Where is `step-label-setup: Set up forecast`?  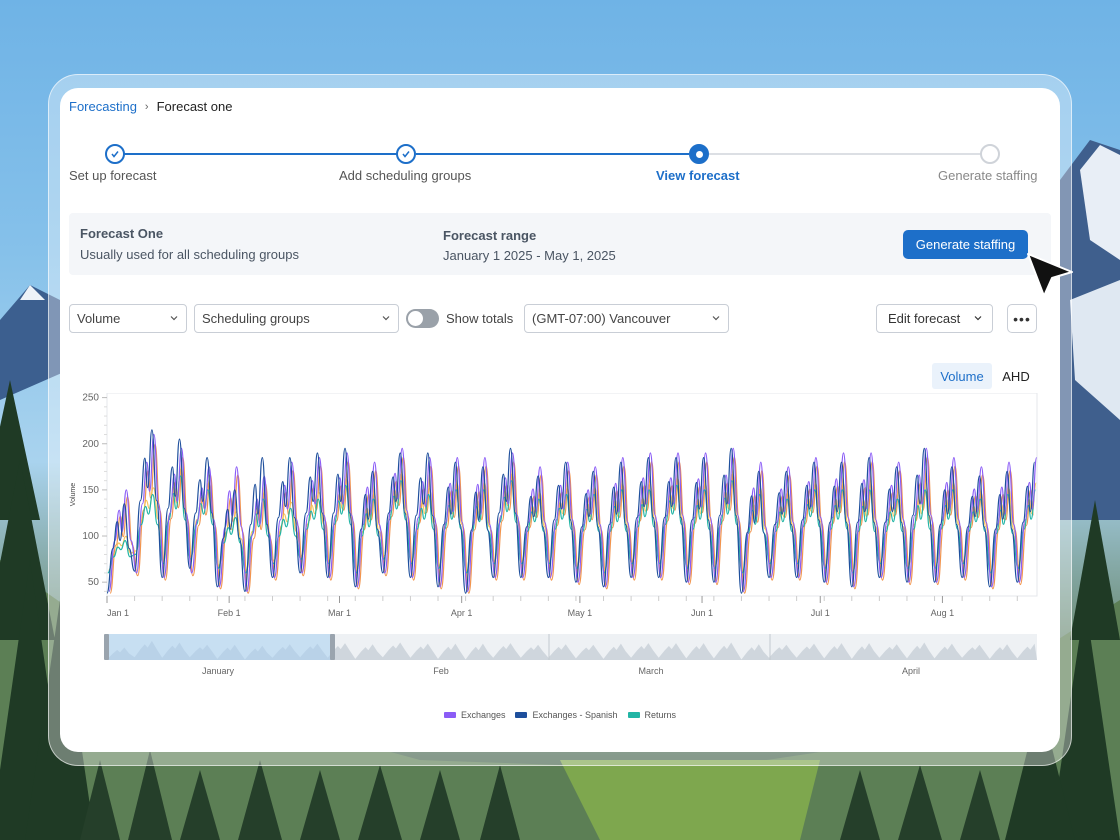 step-label-setup: Set up forecast is located at coordinates (112, 175).